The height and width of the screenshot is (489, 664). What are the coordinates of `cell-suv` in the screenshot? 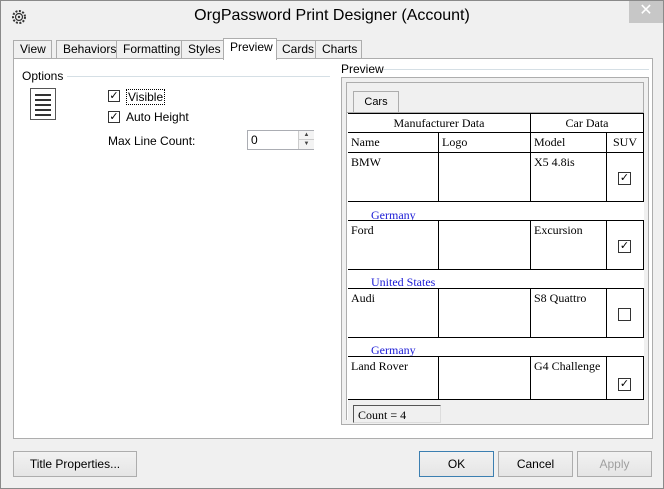 It's located at (625, 313).